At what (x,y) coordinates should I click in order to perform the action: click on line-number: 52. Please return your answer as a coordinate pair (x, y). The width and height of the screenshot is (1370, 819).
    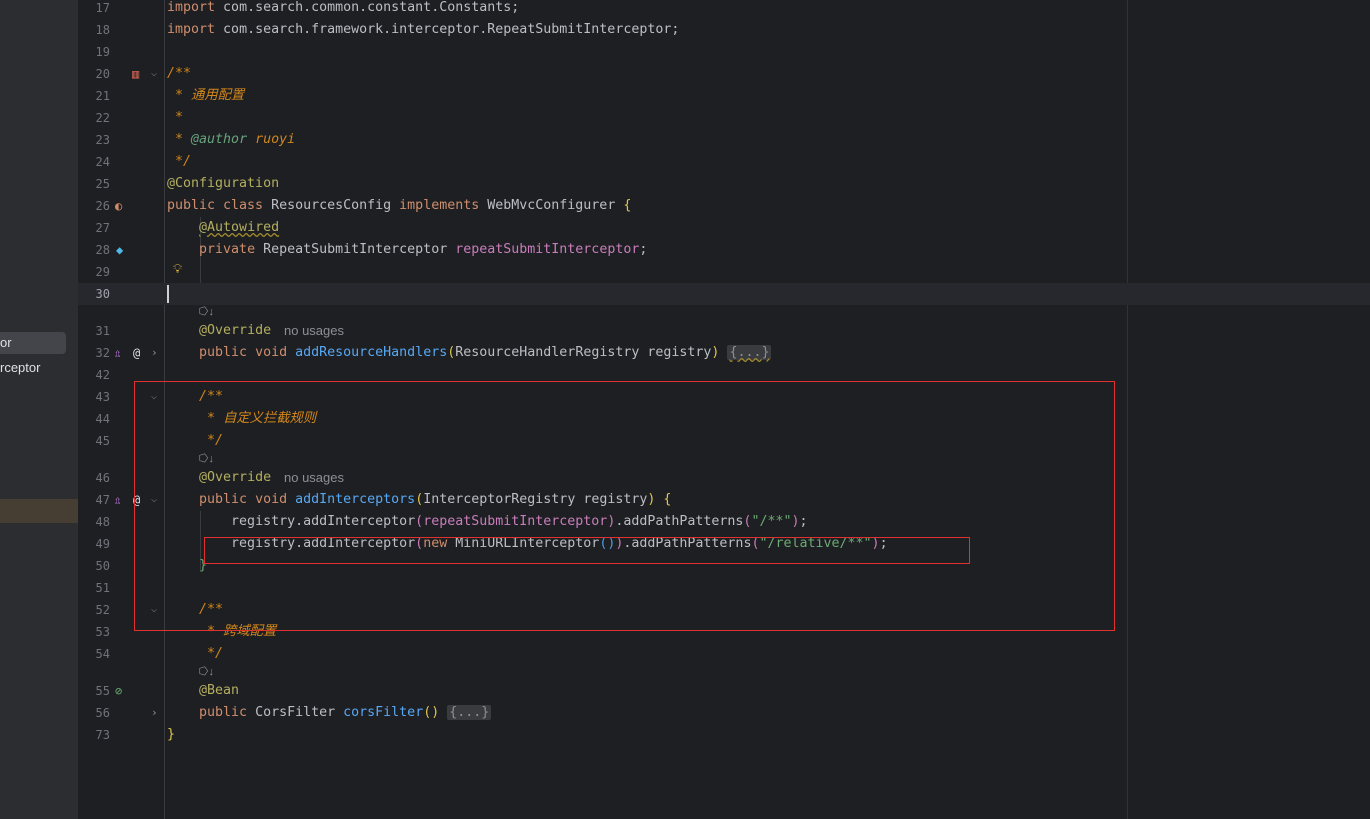
    Looking at the image, I should click on (102, 610).